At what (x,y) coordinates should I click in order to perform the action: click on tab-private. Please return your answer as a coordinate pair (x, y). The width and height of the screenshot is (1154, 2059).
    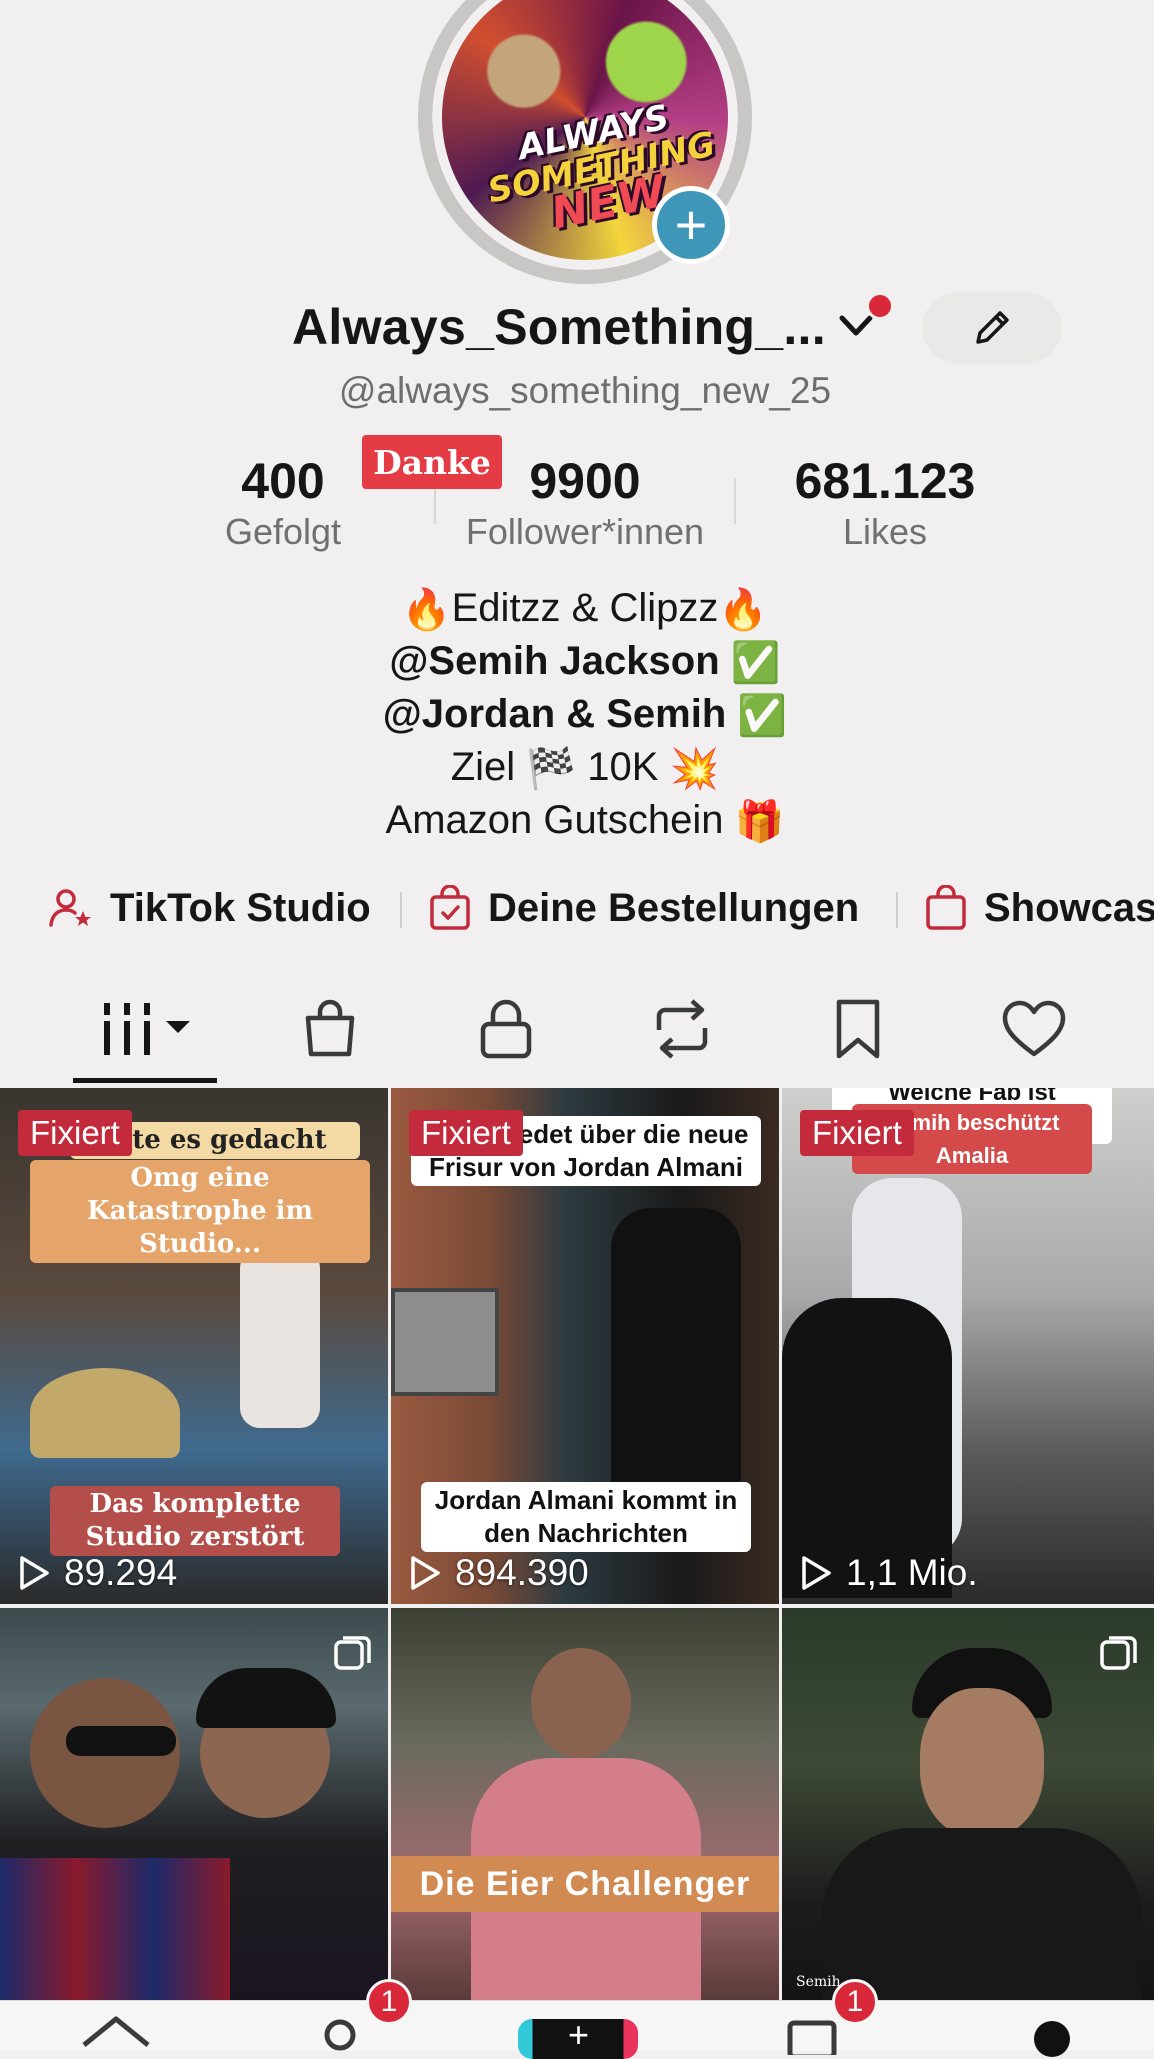
    Looking at the image, I should click on (506, 1029).